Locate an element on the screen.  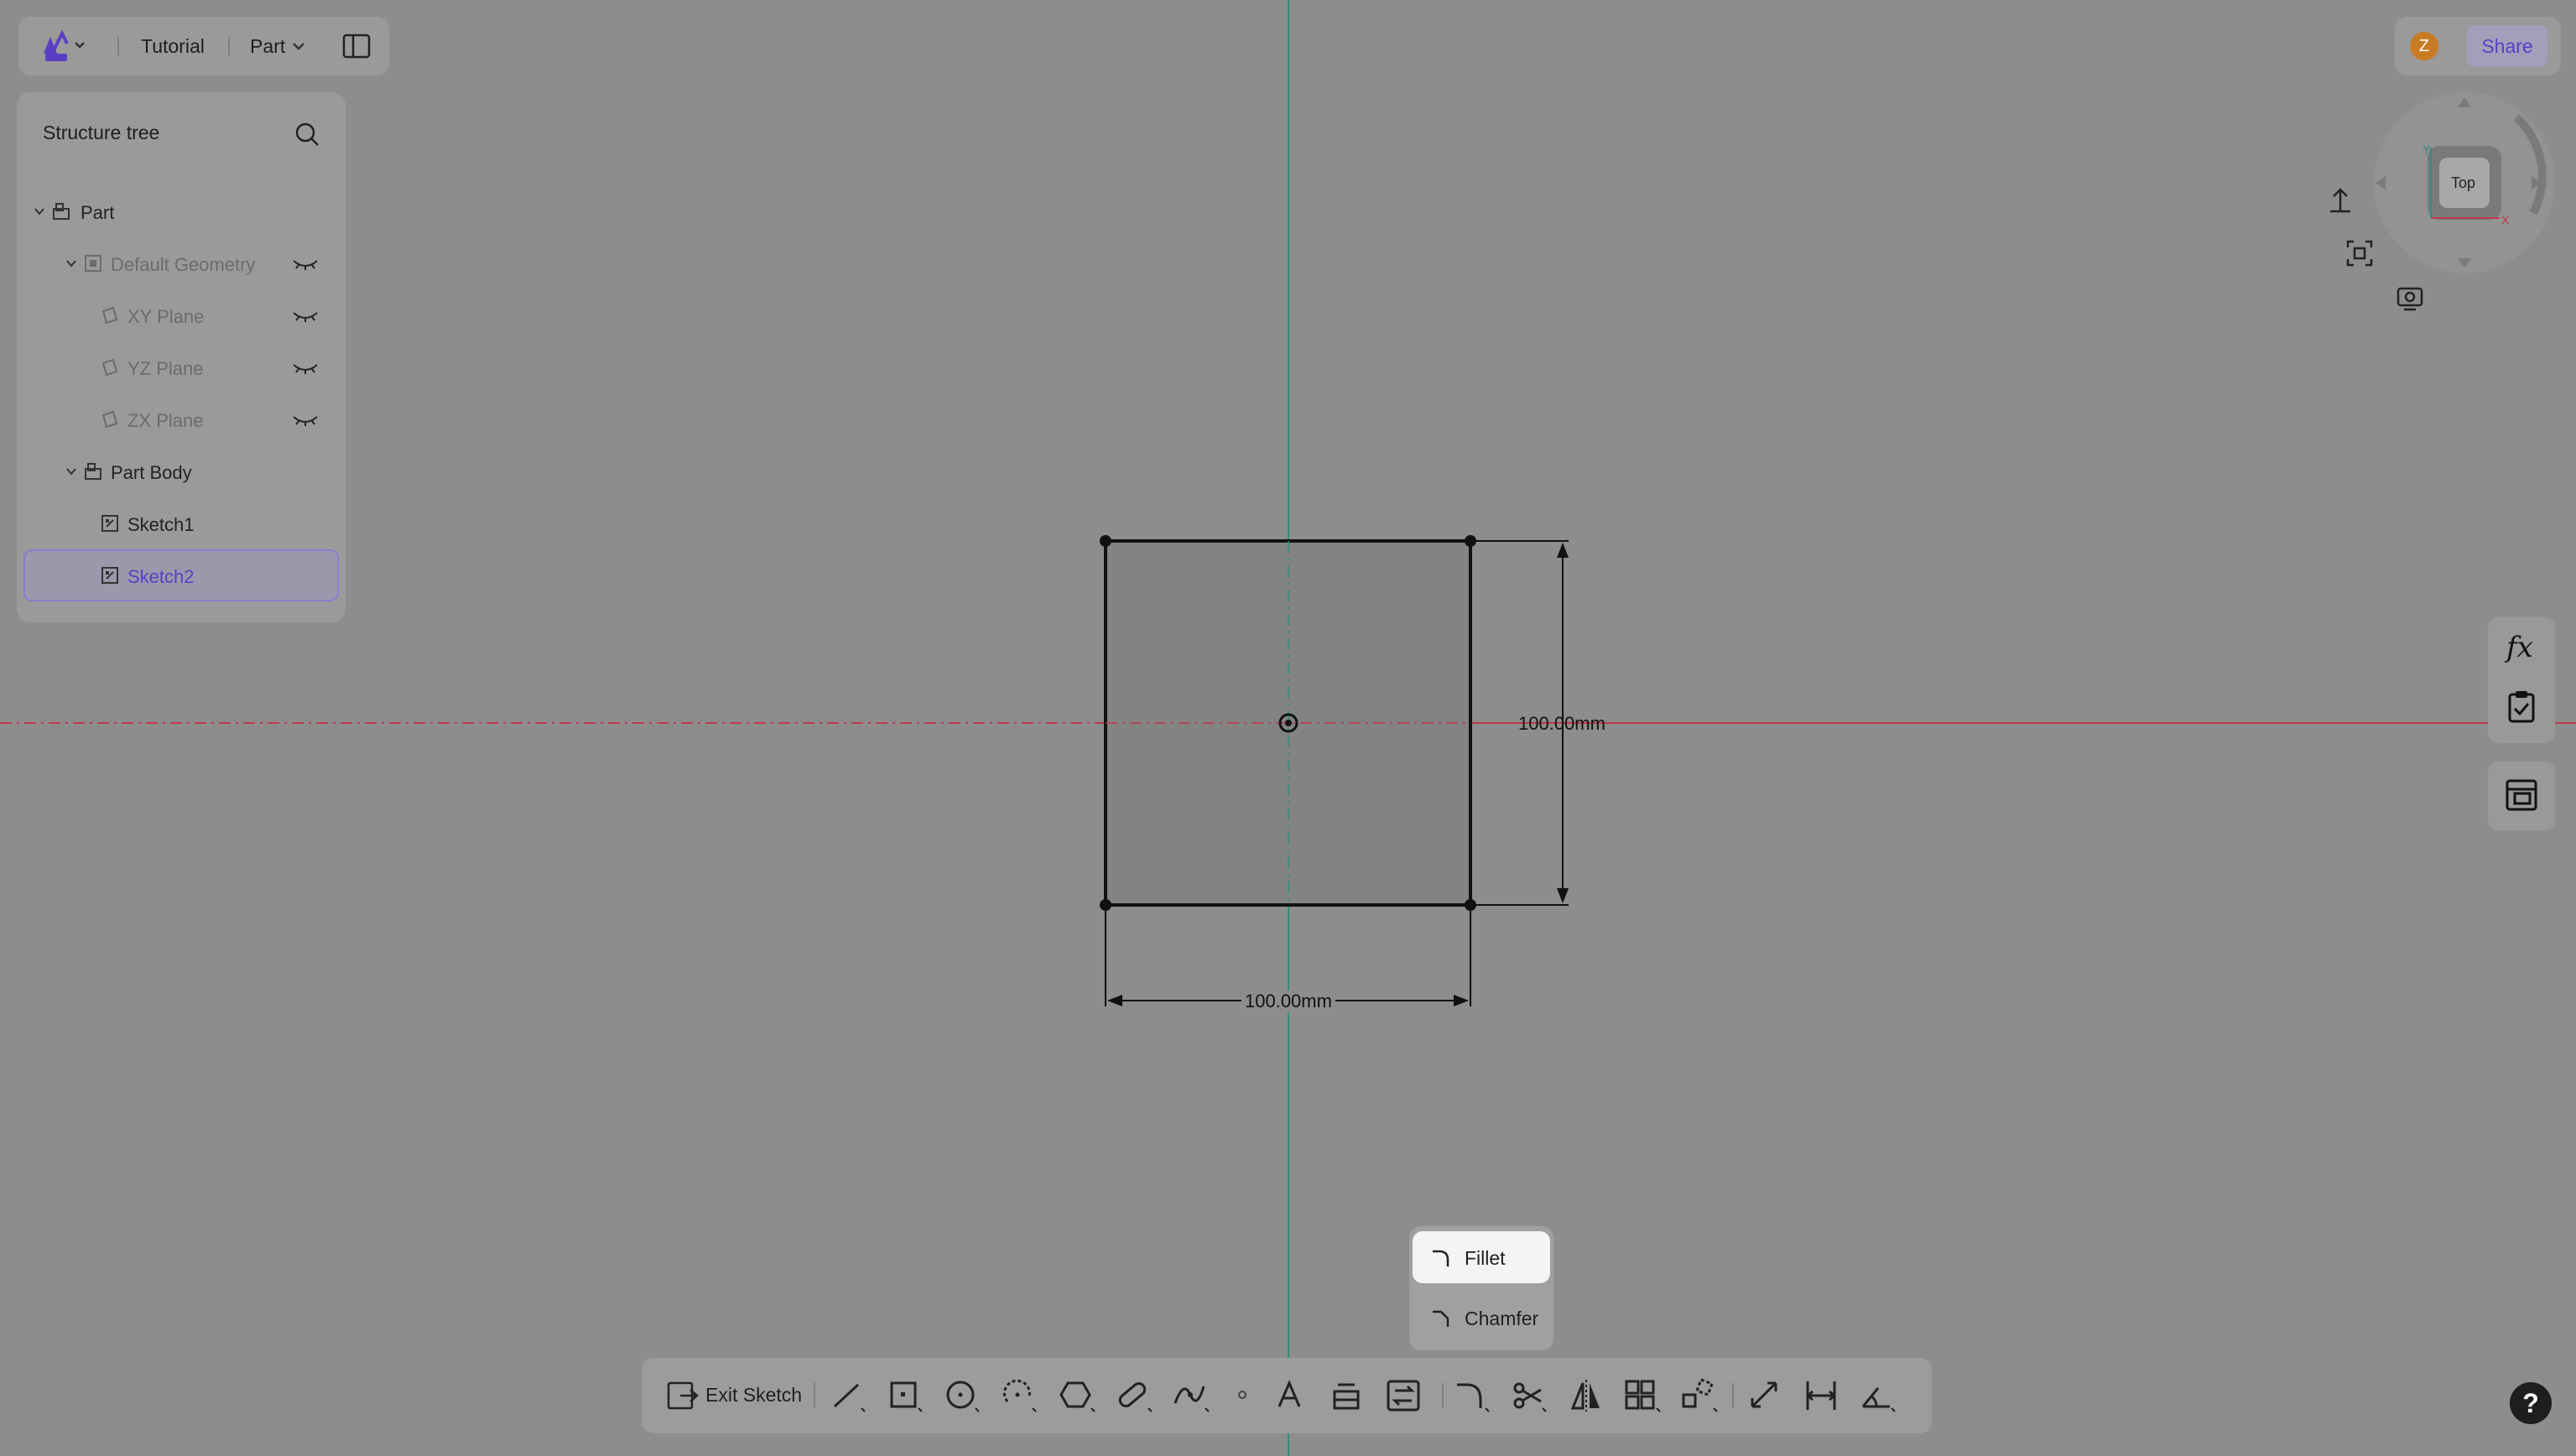
tree-item-part: Part is located at coordinates (181, 212).